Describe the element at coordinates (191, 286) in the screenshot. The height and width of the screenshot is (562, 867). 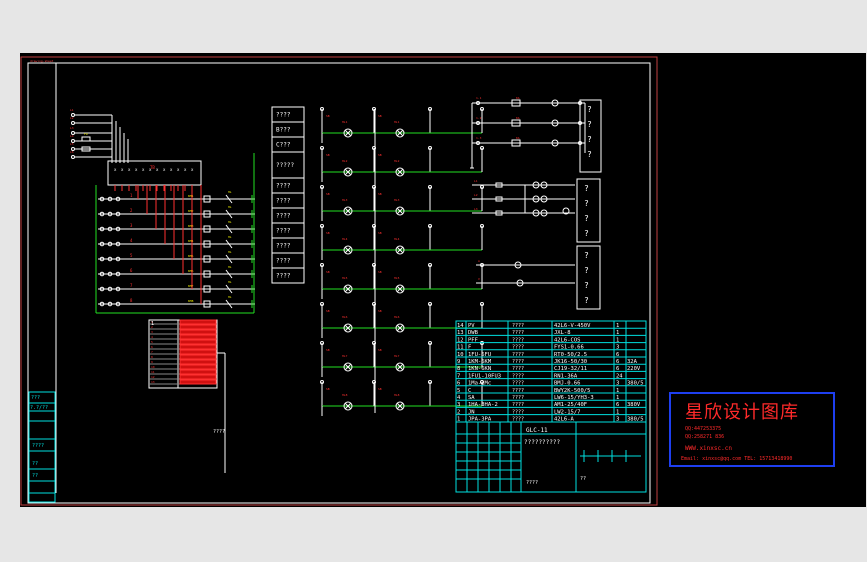
I see `branch-label: KM7` at that location.